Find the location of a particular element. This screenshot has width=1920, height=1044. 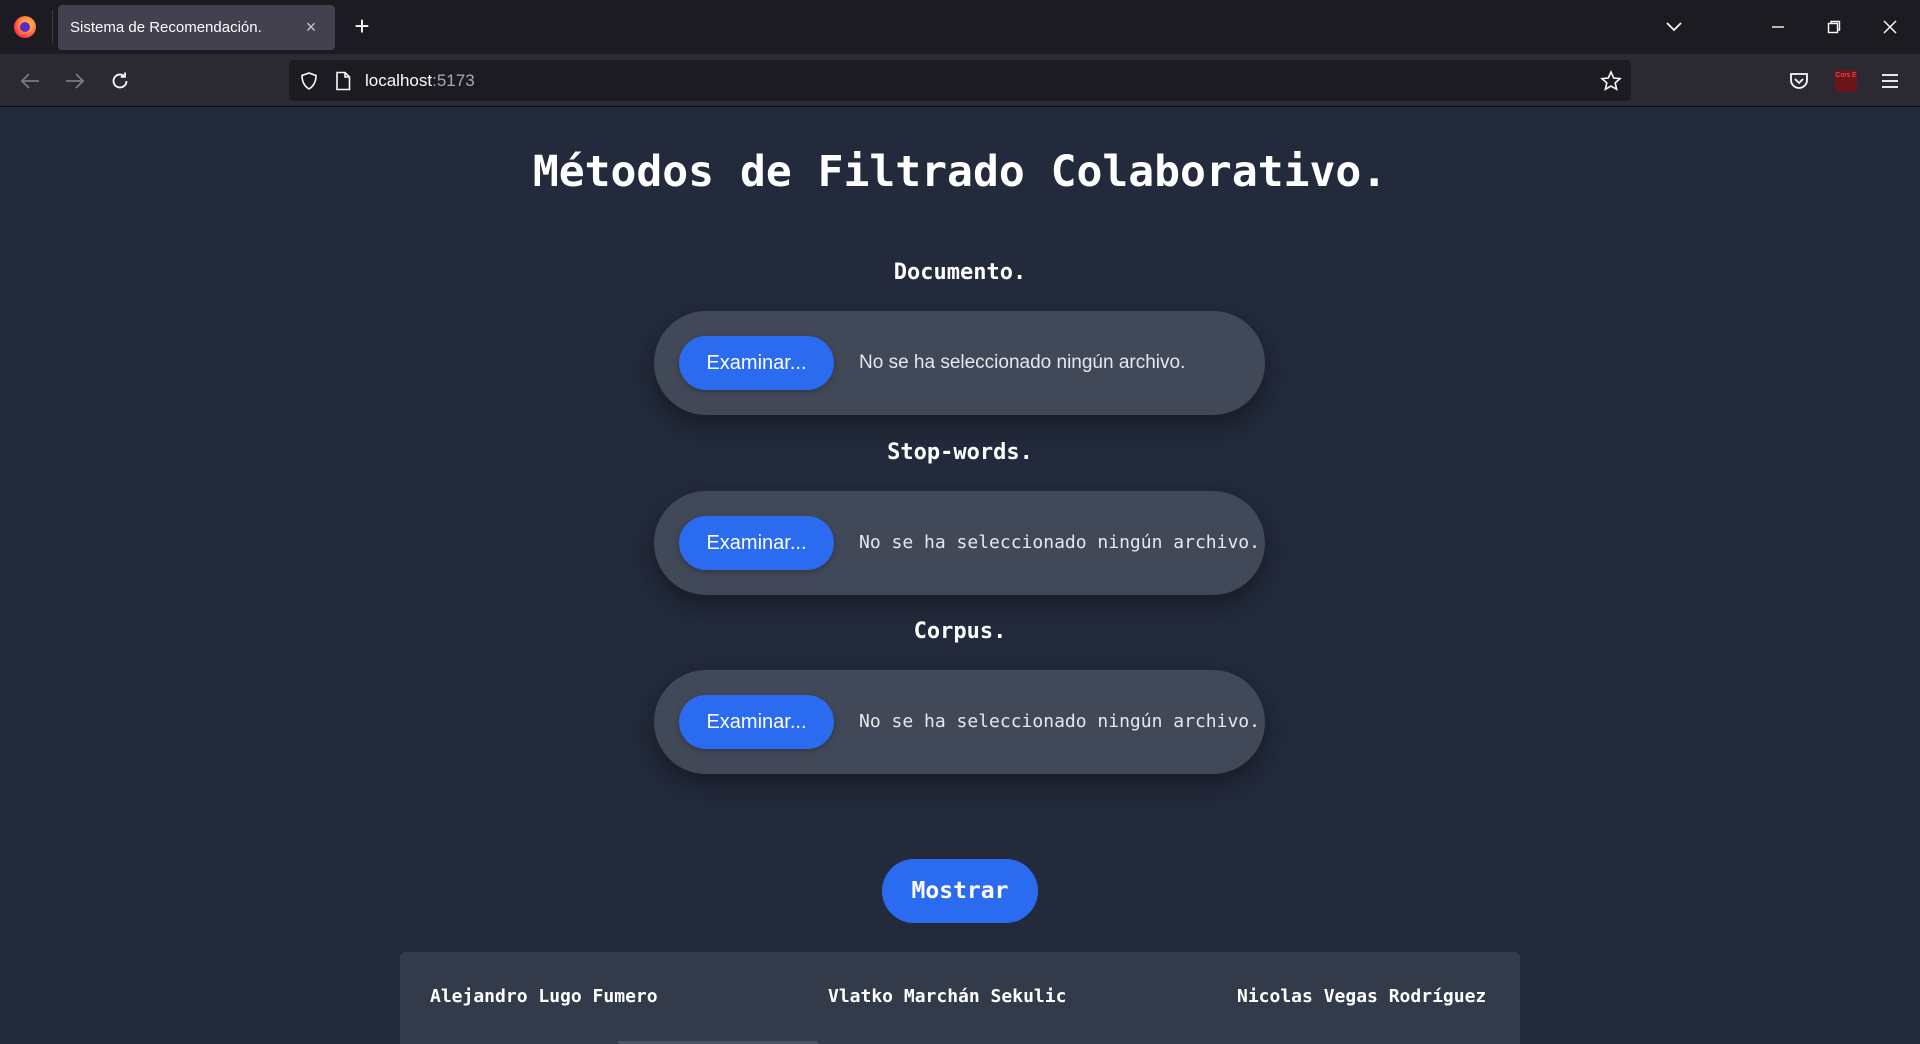

shield-icon is located at coordinates (309, 80).